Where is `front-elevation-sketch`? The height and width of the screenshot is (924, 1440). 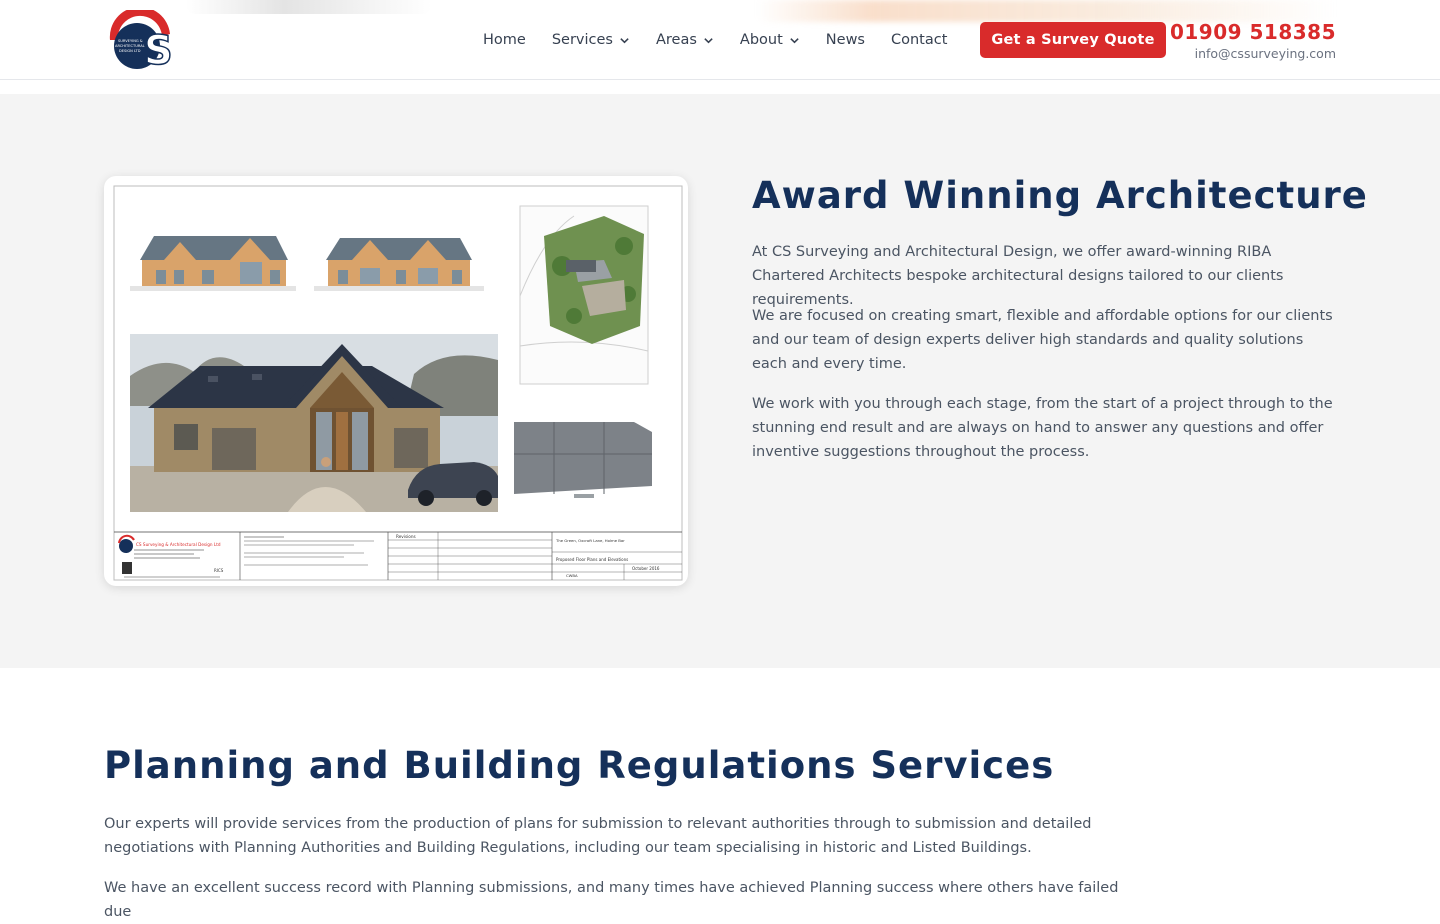 front-elevation-sketch is located at coordinates (213, 263).